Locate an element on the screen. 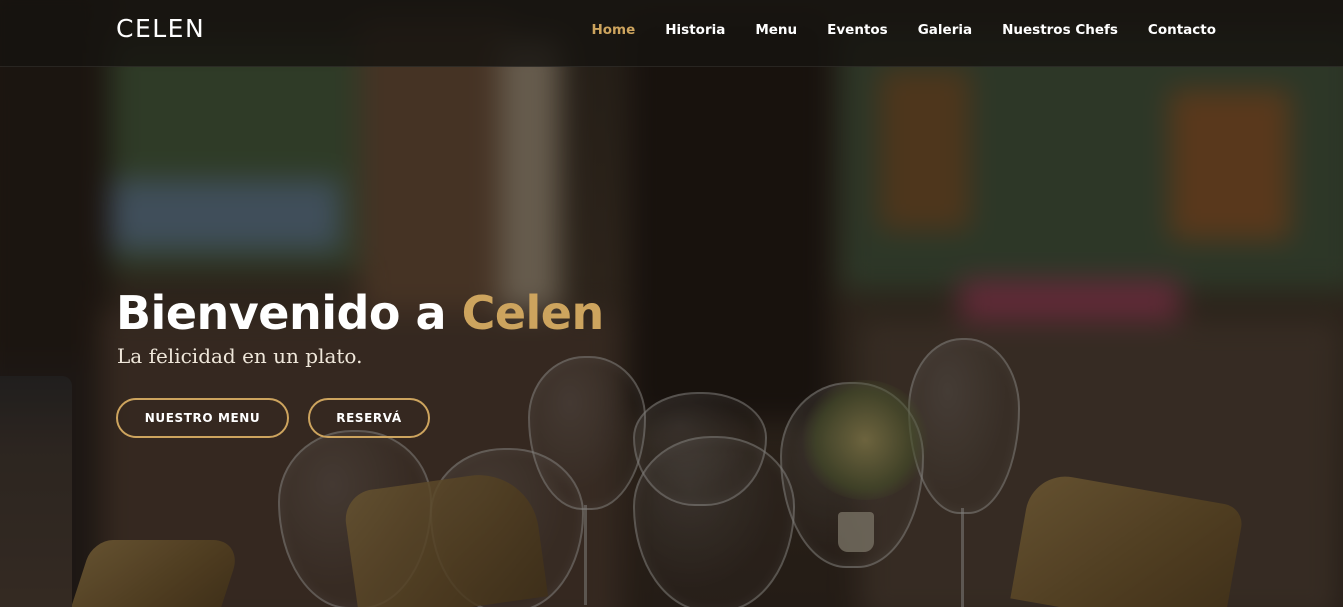  nav-link-historia: Historia is located at coordinates (695, 30).